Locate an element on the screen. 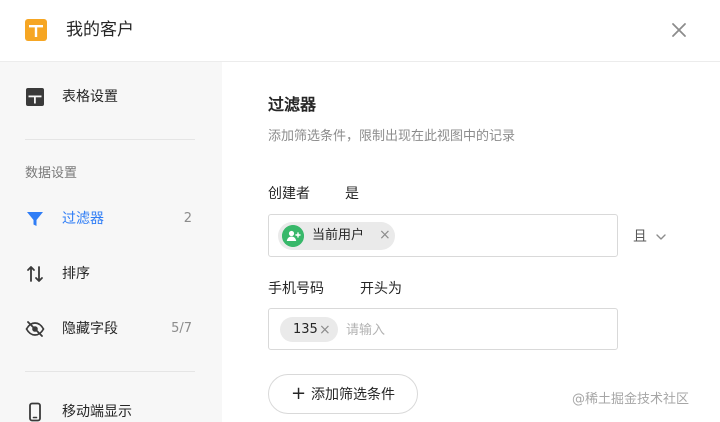  dialog-title: 我的客户 is located at coordinates (100, 30).